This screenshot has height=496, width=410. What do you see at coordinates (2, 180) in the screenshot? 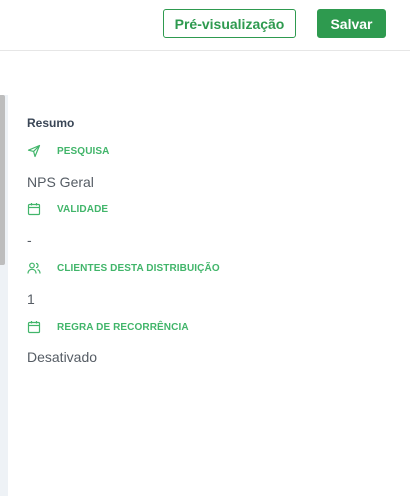
I see `scrollbar-thumb` at bounding box center [2, 180].